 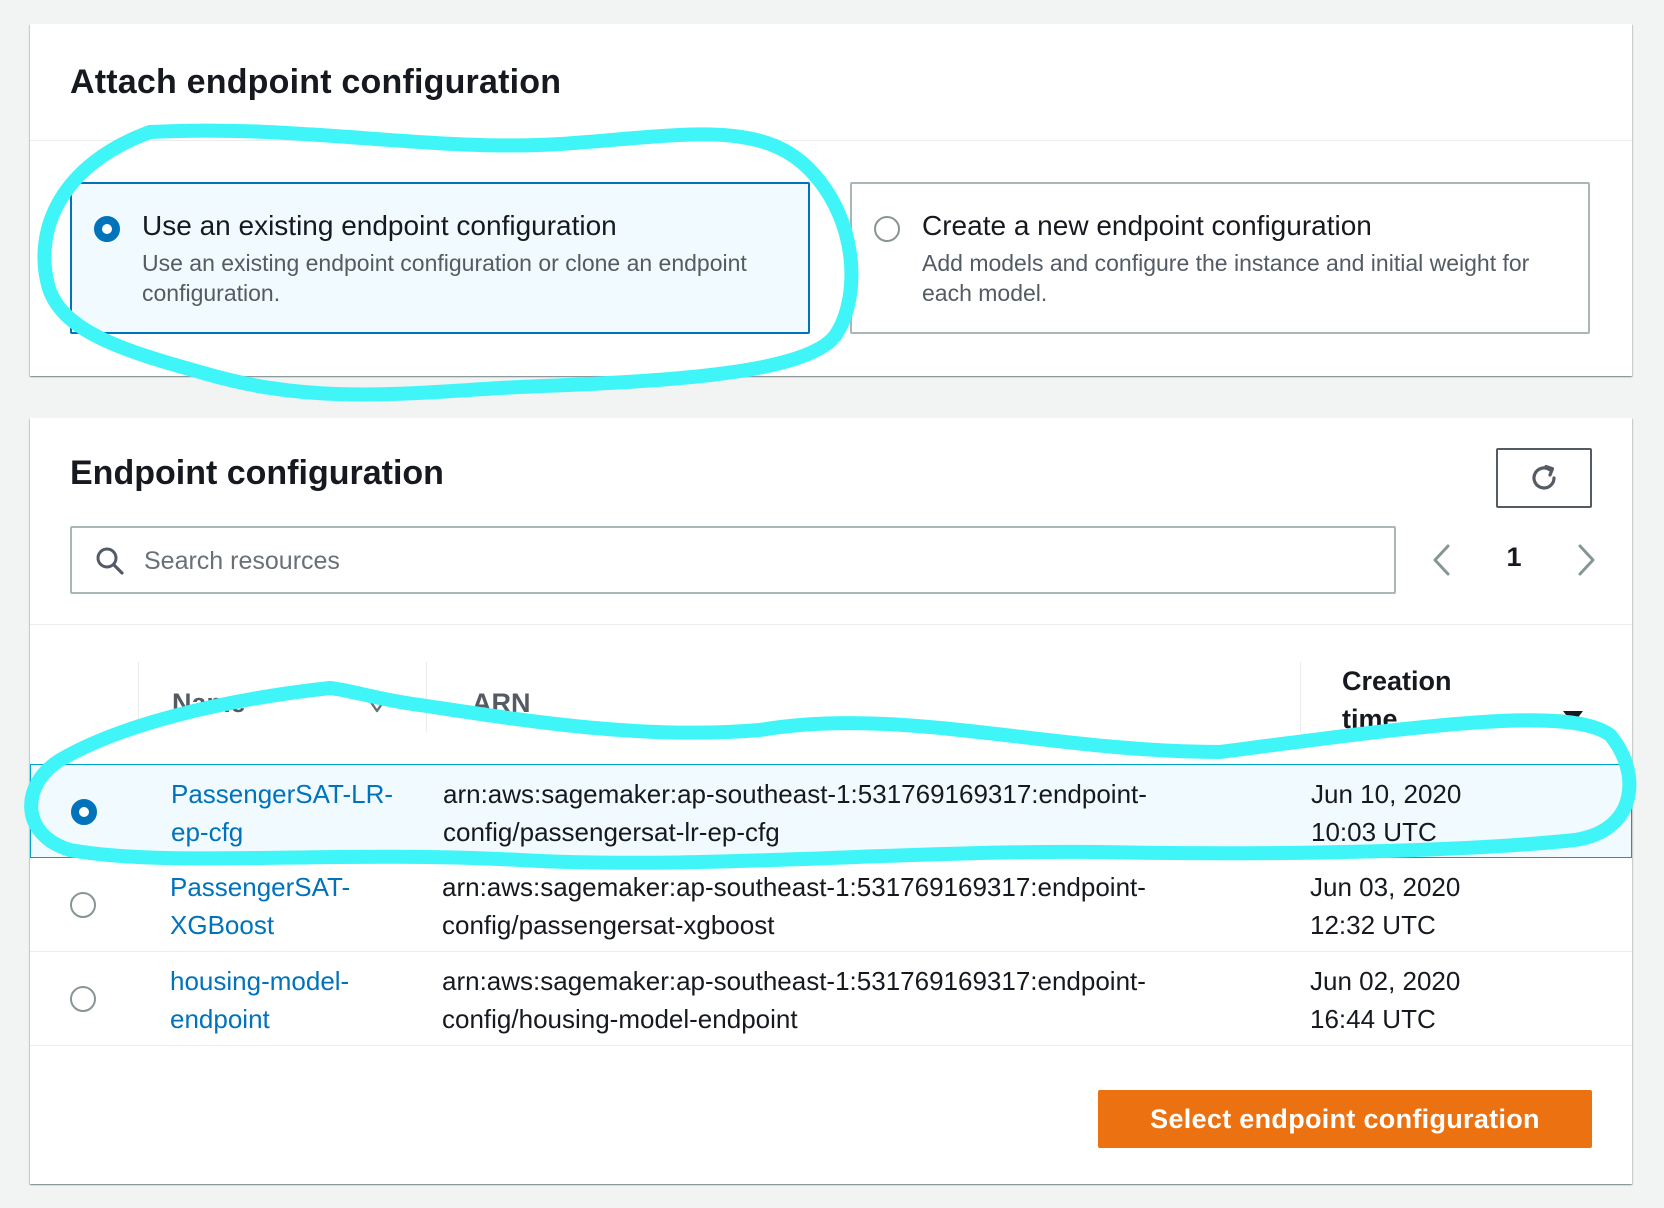 I want to click on column-header-name: Name, so click(x=209, y=703).